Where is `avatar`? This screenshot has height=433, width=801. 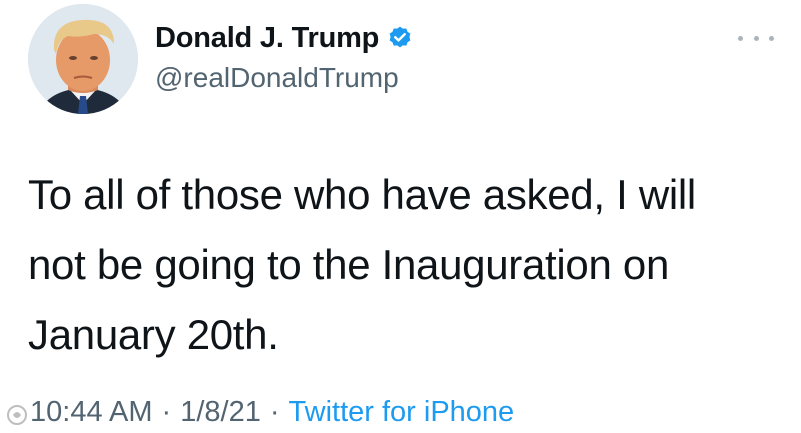
avatar is located at coordinates (83, 59).